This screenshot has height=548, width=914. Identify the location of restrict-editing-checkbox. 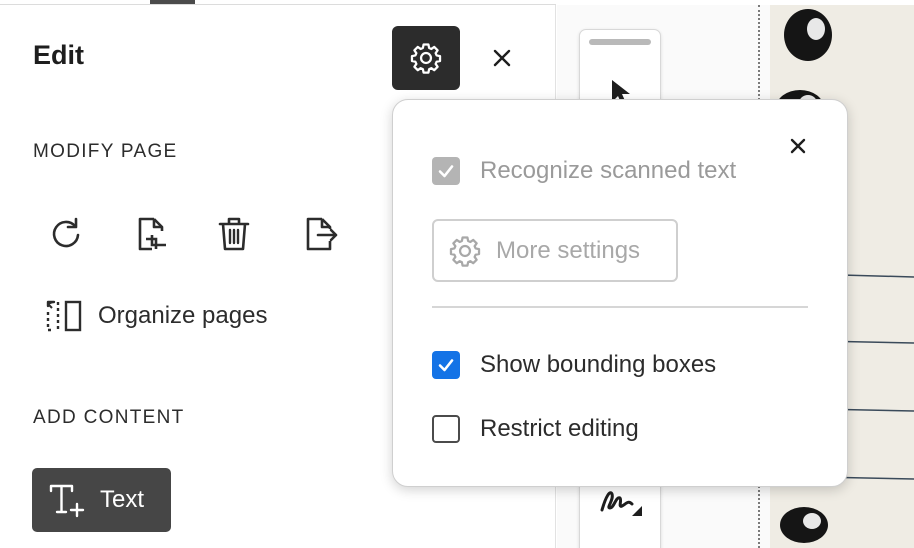
(446, 429).